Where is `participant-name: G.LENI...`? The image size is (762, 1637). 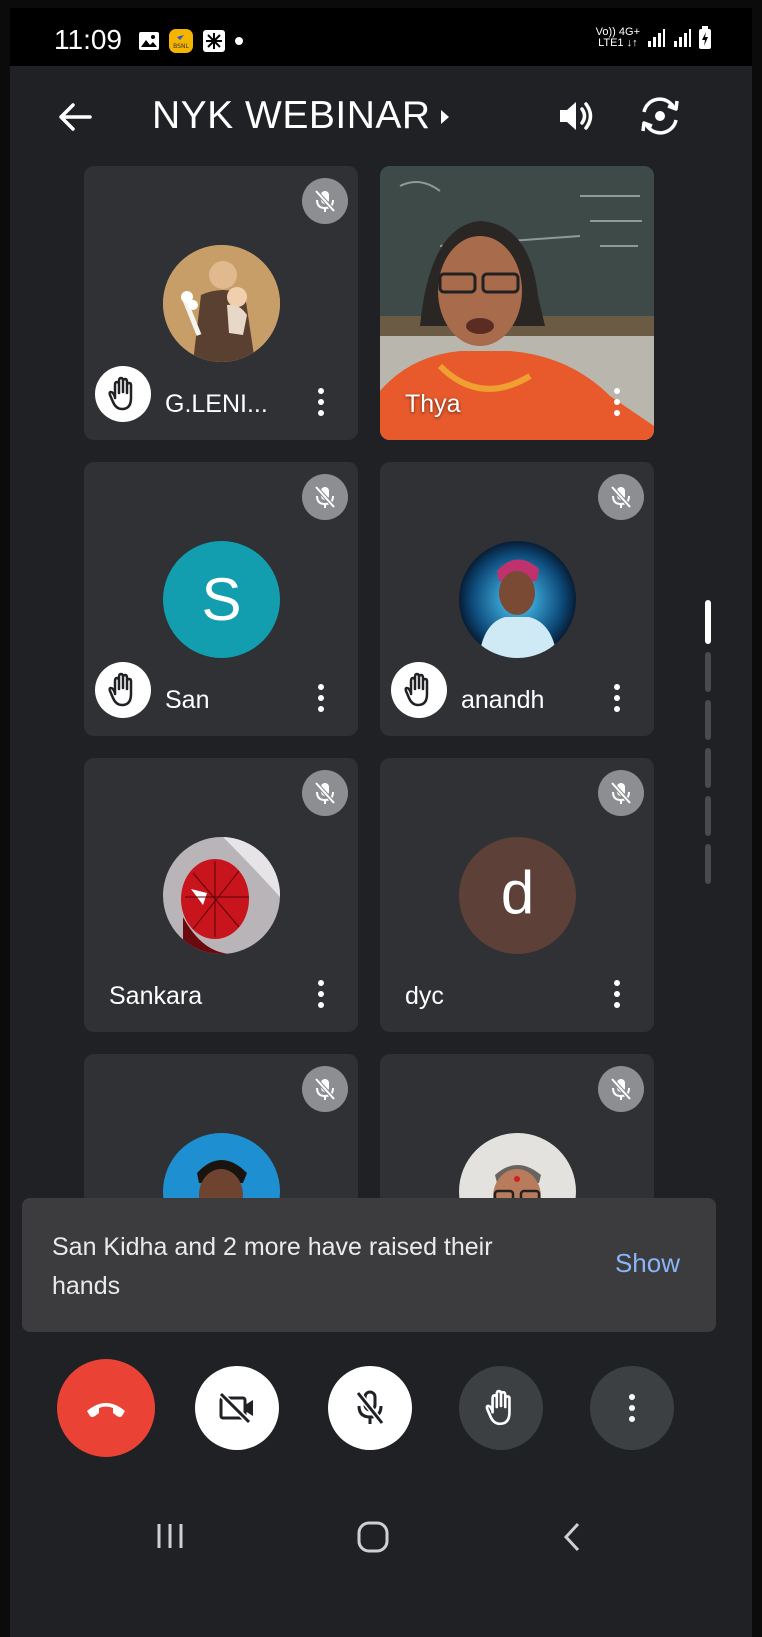
participant-name: G.LENI... is located at coordinates (216, 404).